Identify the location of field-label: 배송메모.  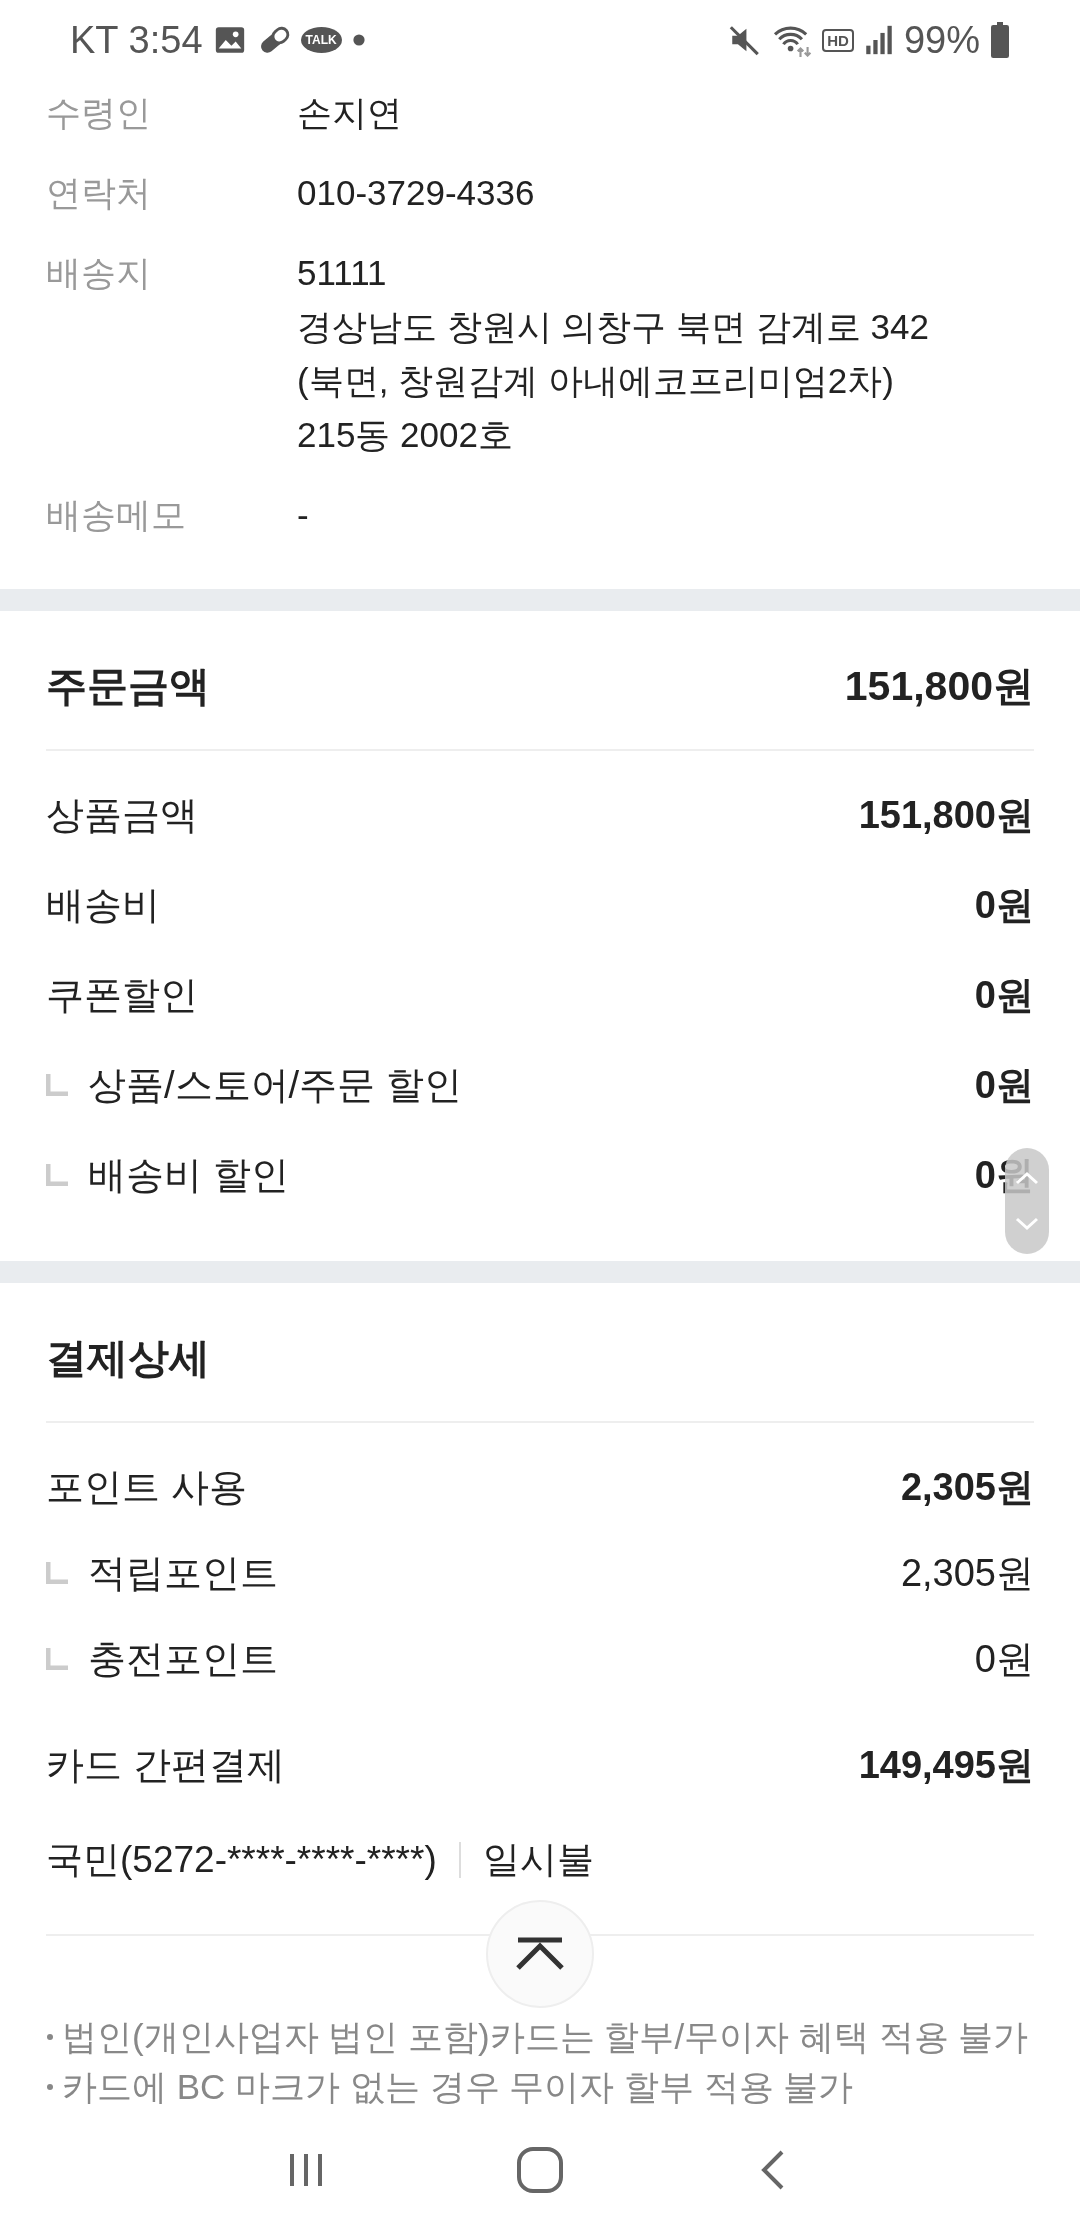
(116, 515).